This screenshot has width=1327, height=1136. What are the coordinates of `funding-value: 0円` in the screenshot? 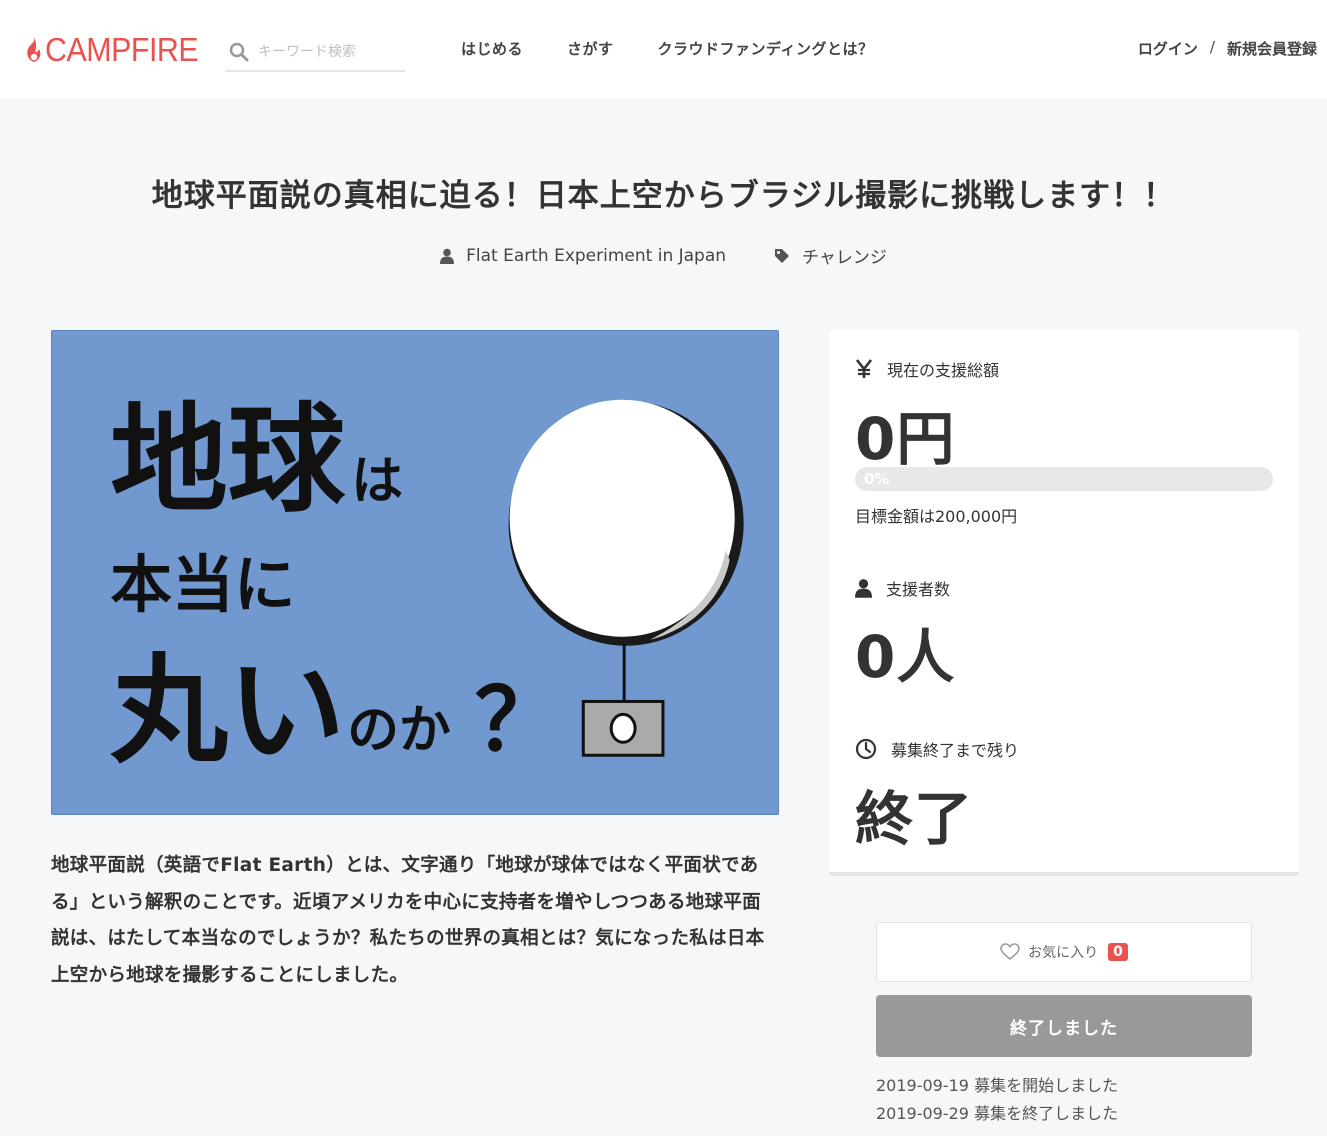 It's located at (905, 439).